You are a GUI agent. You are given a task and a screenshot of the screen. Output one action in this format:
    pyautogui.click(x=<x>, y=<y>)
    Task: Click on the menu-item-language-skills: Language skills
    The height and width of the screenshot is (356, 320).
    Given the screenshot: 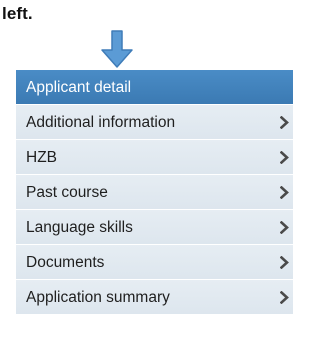 What is the action you would take?
    pyautogui.click(x=154, y=227)
    